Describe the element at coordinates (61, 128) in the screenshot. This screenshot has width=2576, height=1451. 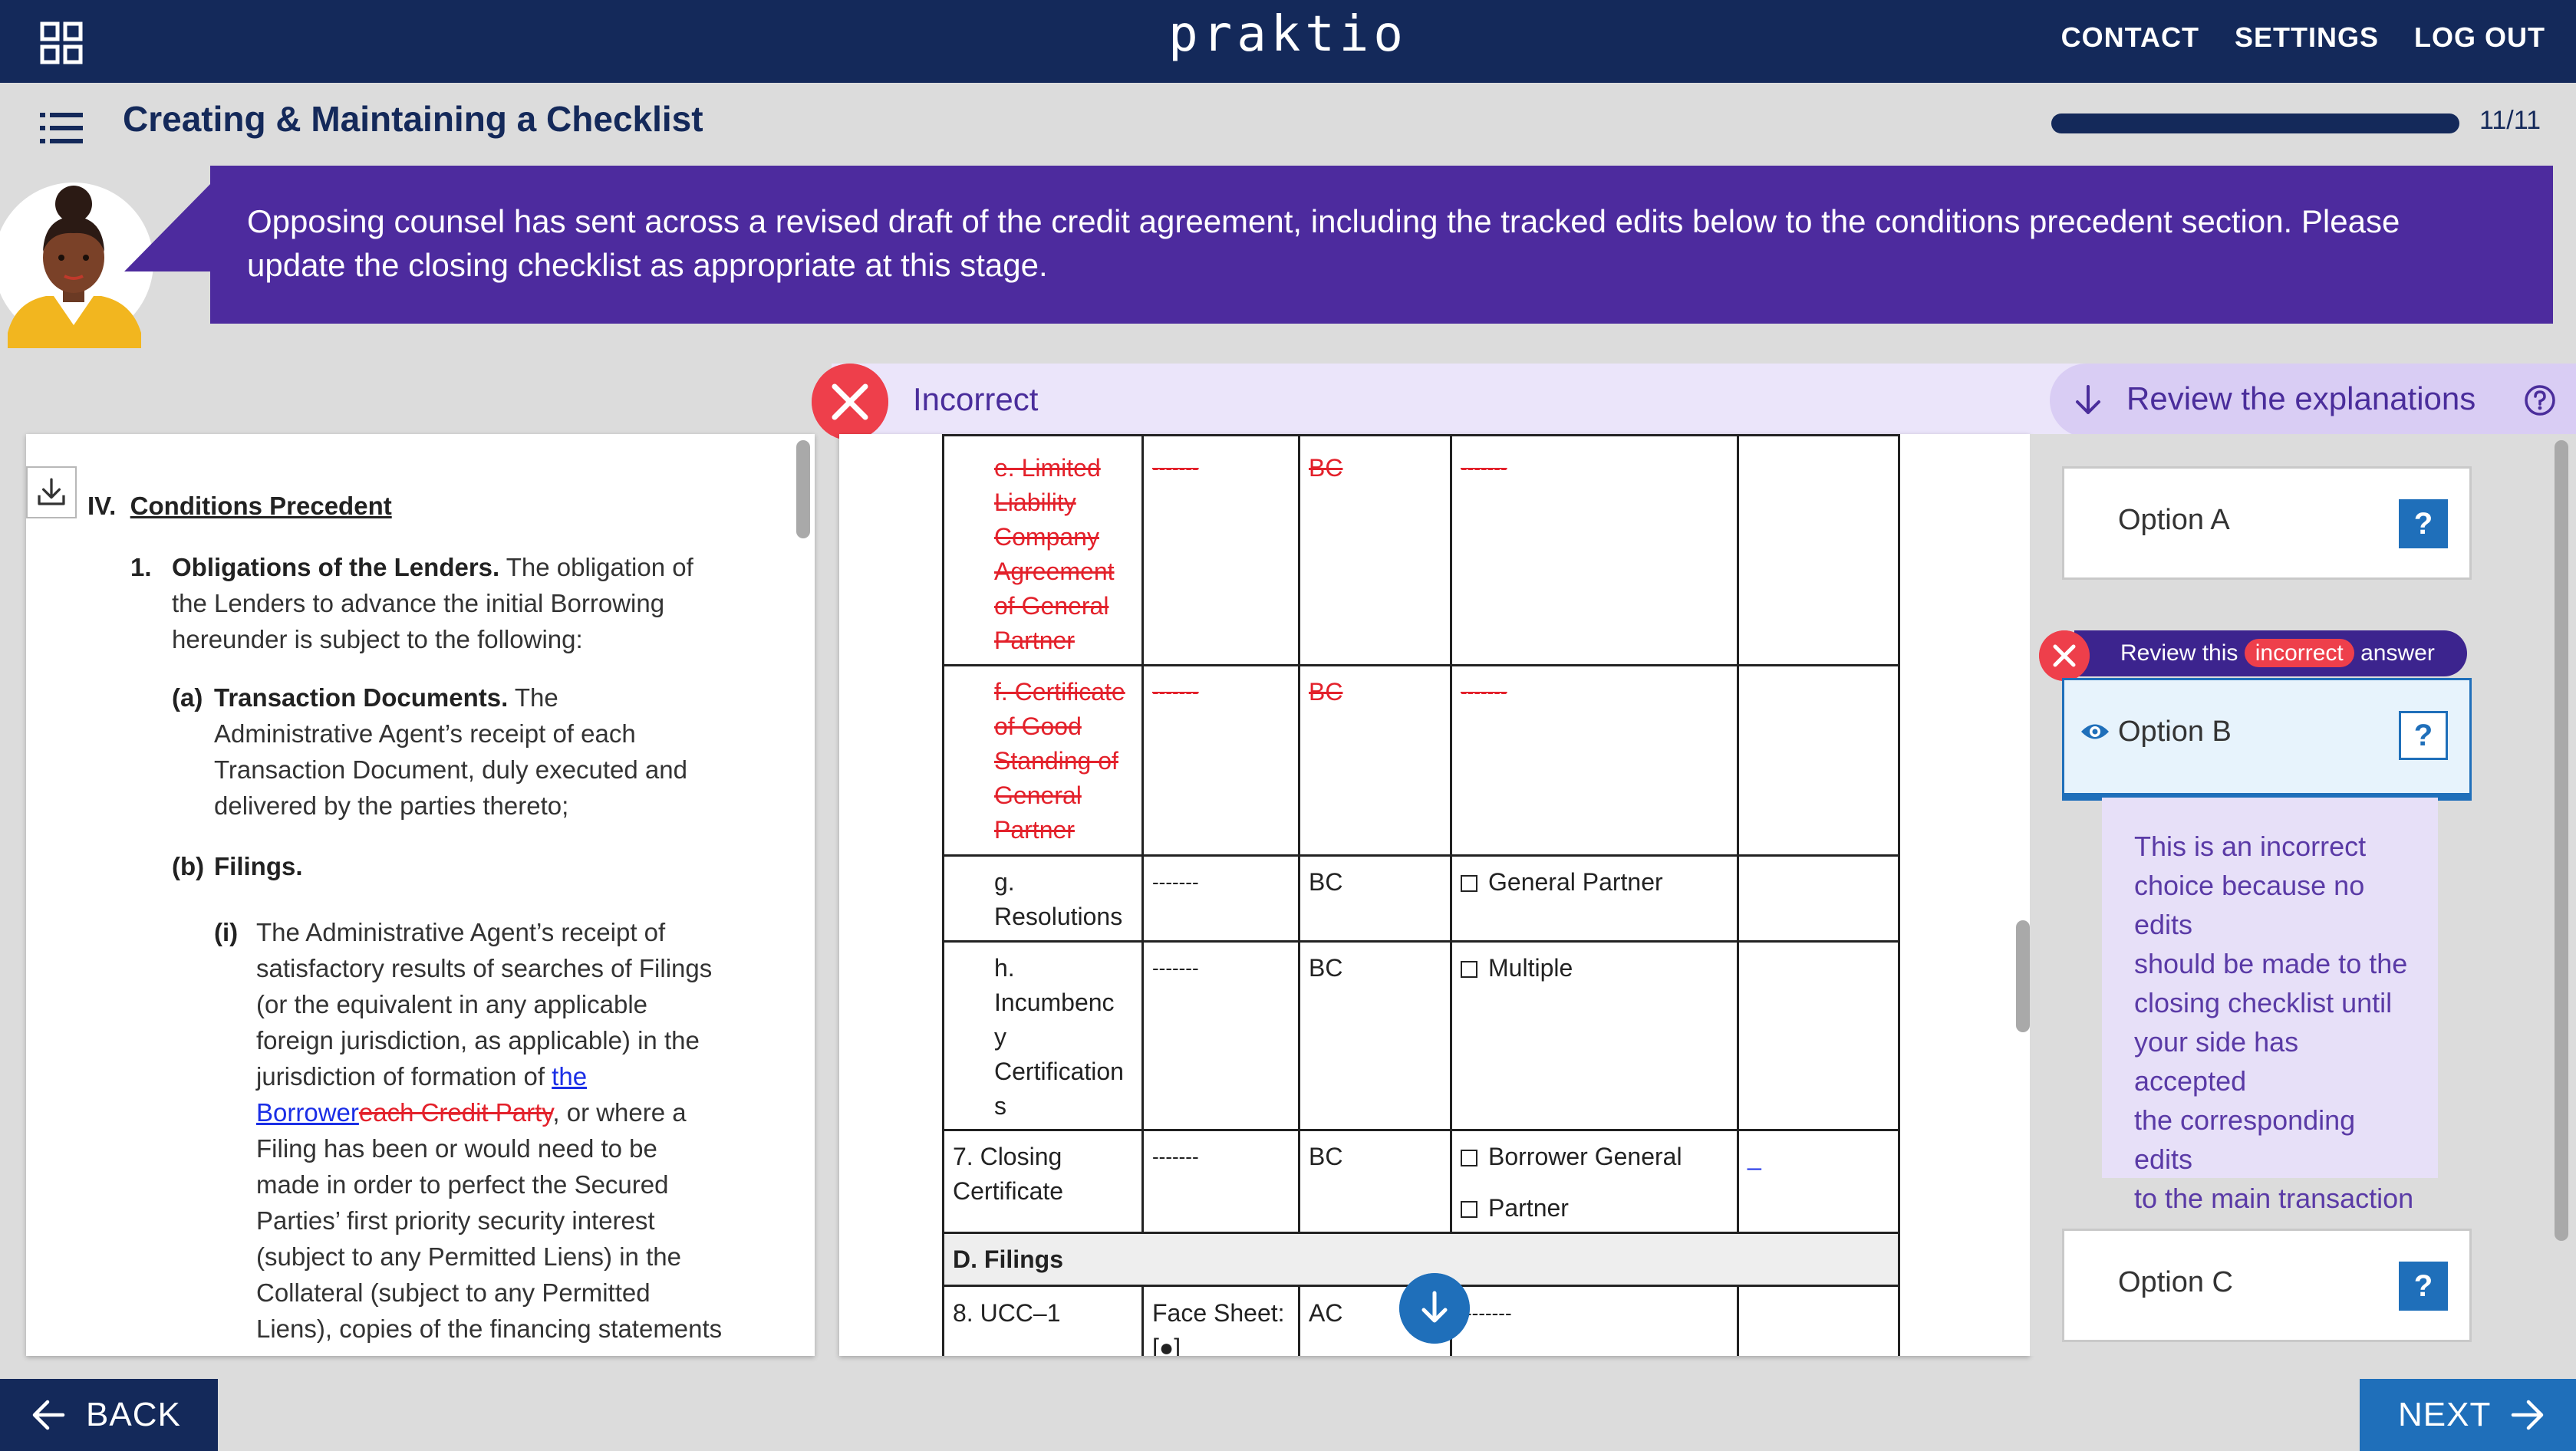
I see `list-menu-icon` at that location.